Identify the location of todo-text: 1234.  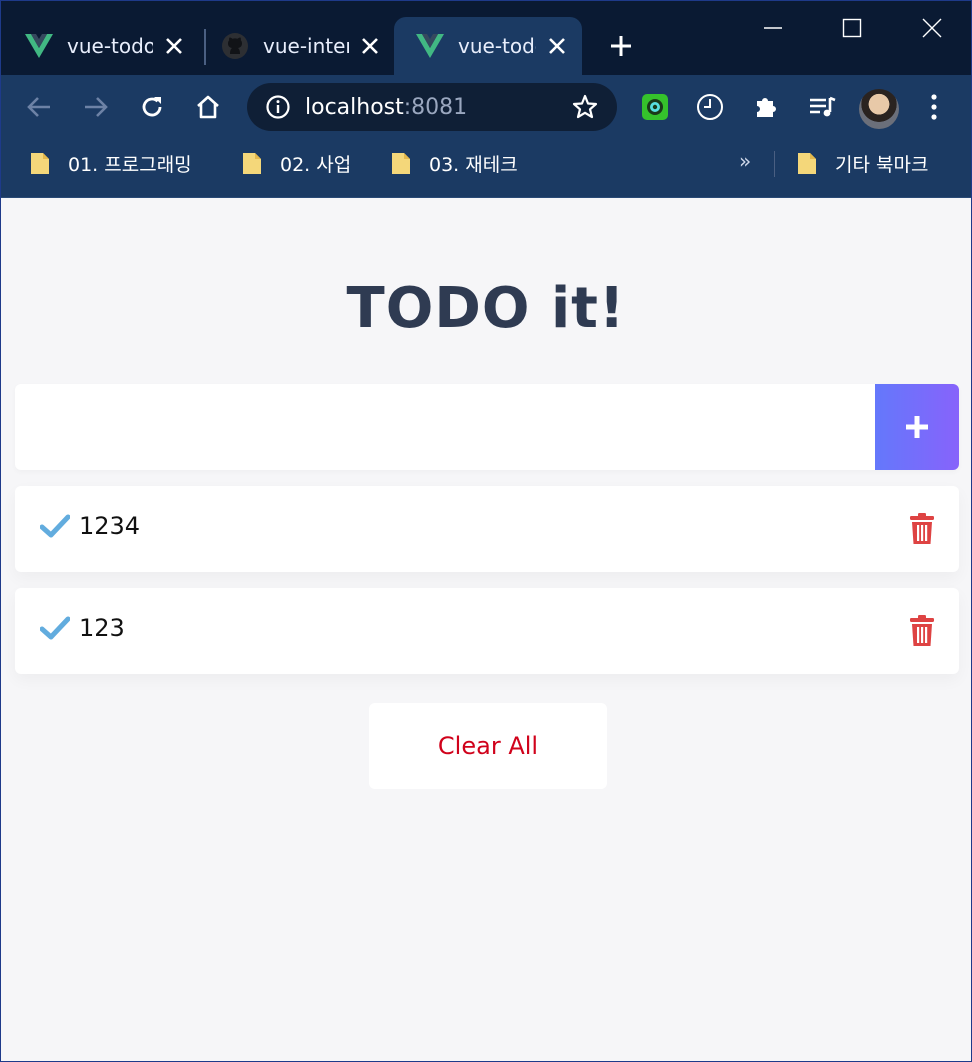
(110, 526).